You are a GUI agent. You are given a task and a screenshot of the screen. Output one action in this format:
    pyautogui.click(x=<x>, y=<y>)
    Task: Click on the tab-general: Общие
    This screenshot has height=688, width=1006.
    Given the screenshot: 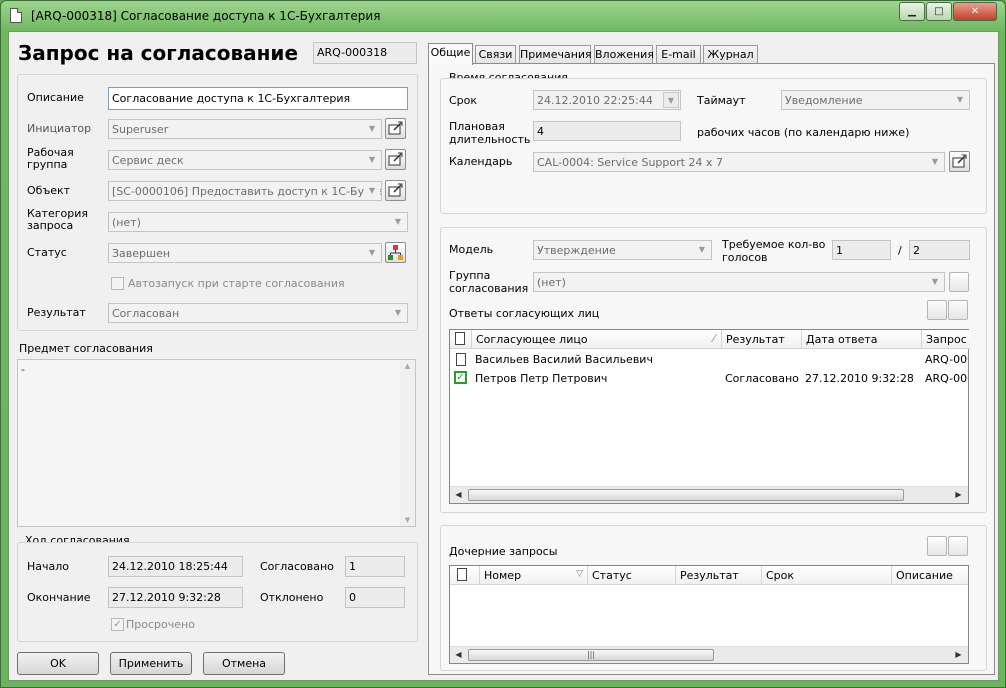 What is the action you would take?
    pyautogui.click(x=450, y=54)
    